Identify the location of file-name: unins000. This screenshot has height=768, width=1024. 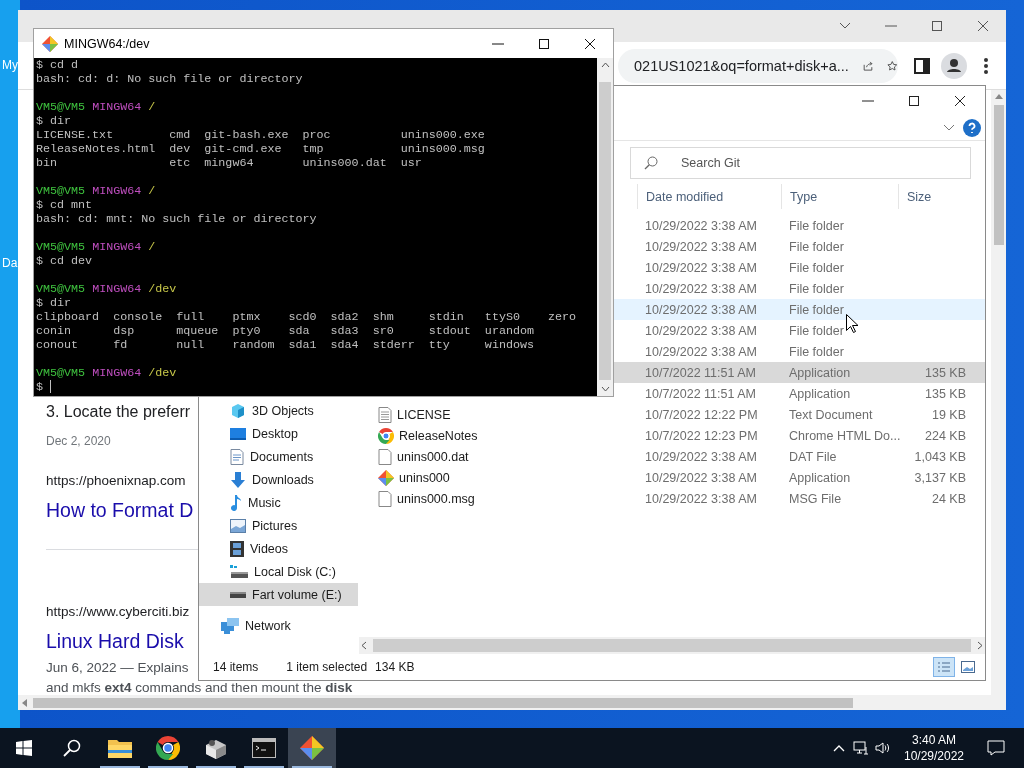
(424, 477).